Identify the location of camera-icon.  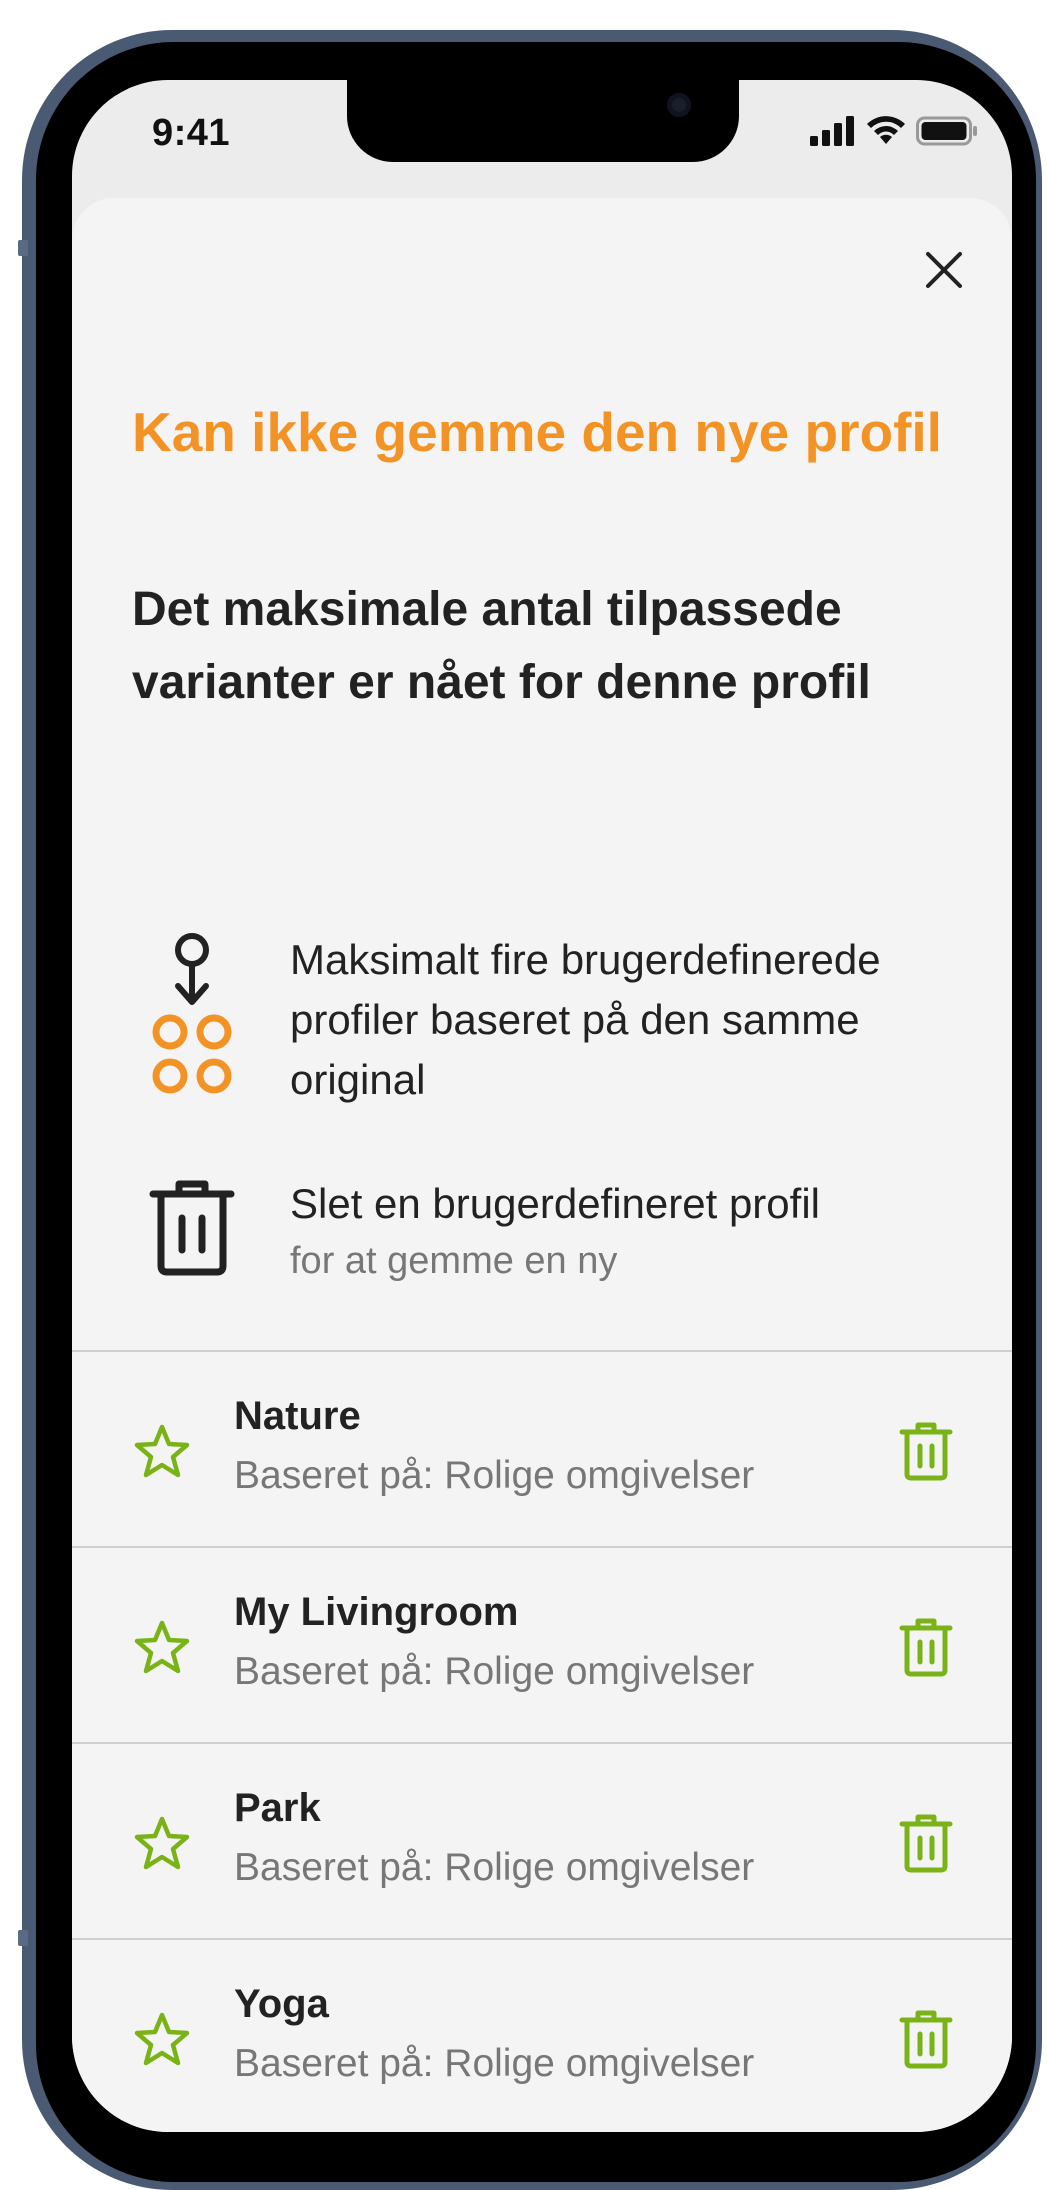
(679, 105).